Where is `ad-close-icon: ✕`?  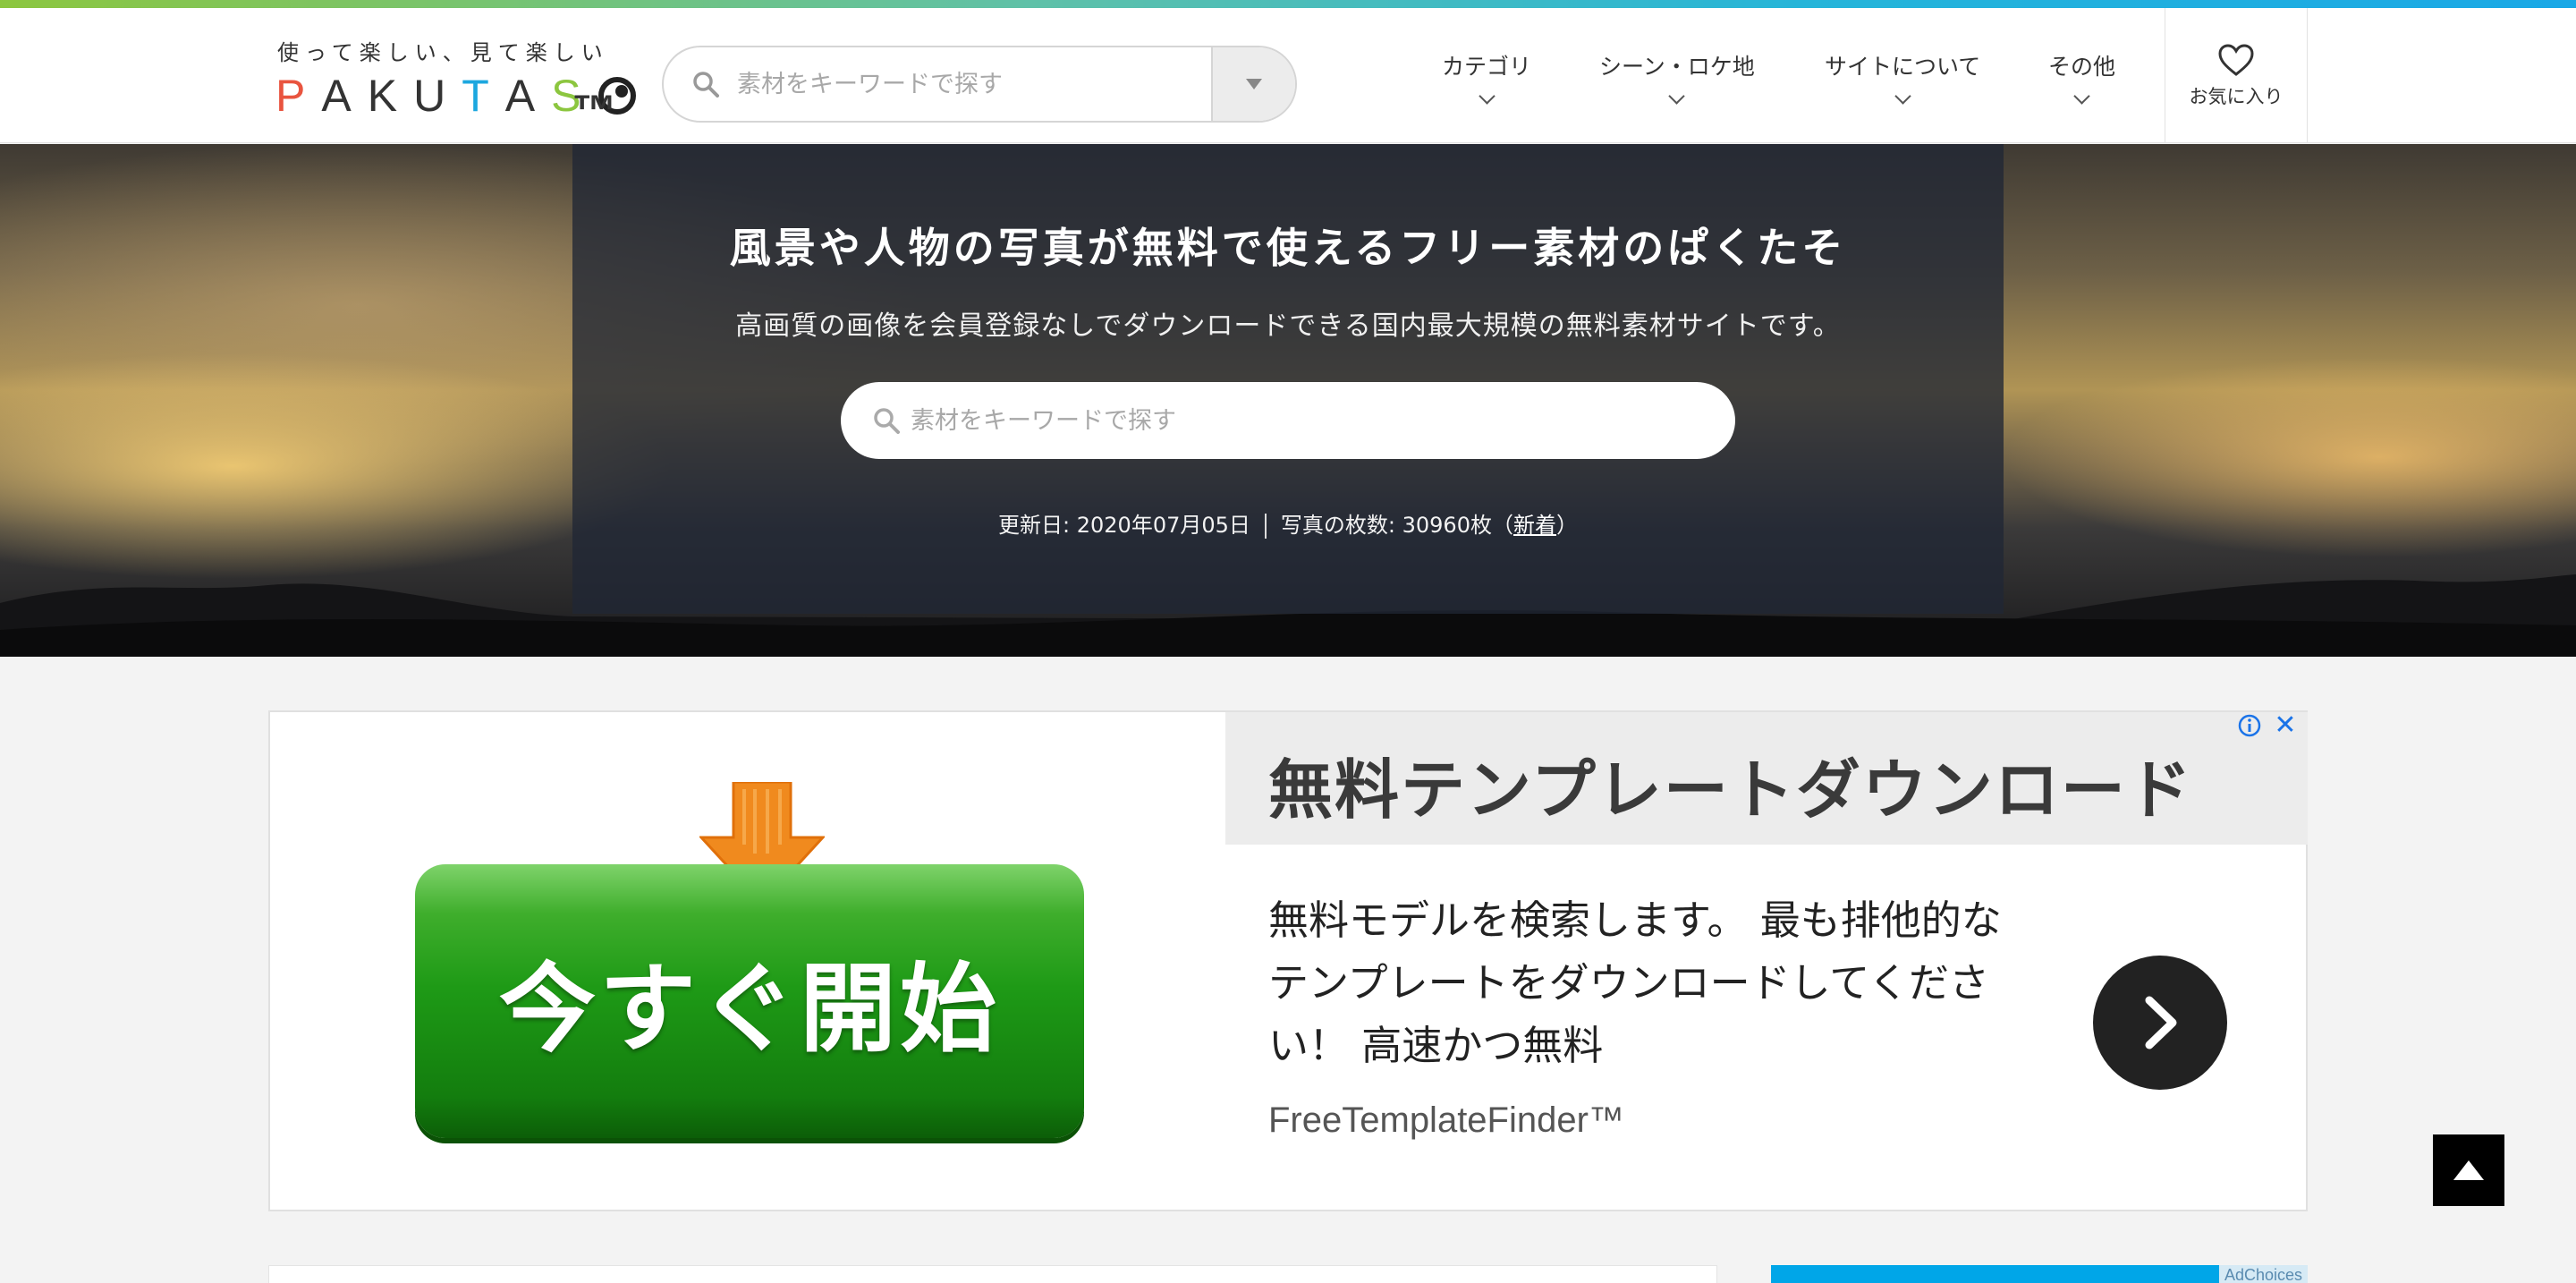 ad-close-icon: ✕ is located at coordinates (2285, 725).